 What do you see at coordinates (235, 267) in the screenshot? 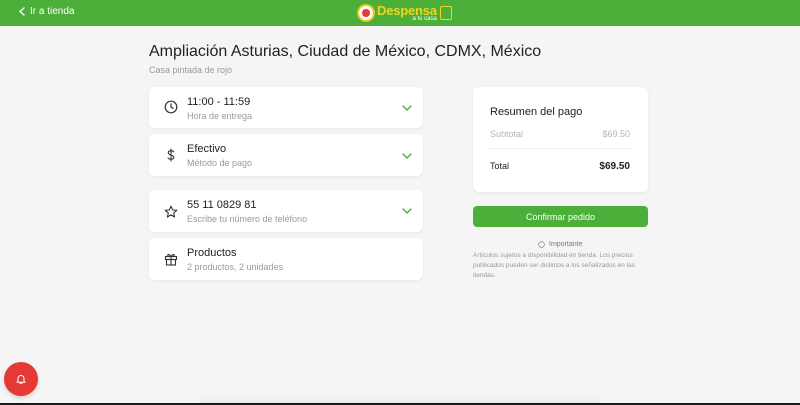
I see `products-detail: 2 productos, 2 unidades` at bounding box center [235, 267].